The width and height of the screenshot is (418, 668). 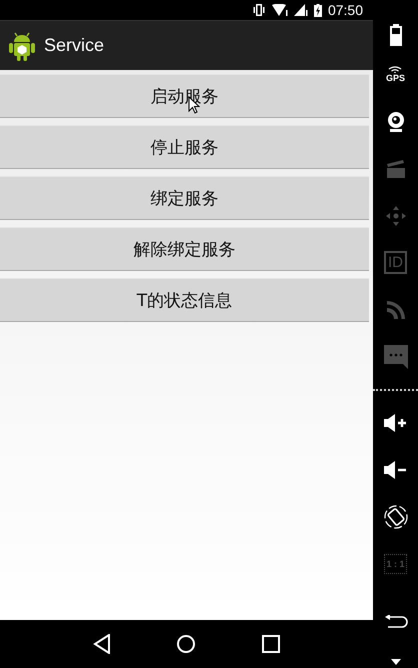 I want to click on signal-waves-icon, so click(x=395, y=70).